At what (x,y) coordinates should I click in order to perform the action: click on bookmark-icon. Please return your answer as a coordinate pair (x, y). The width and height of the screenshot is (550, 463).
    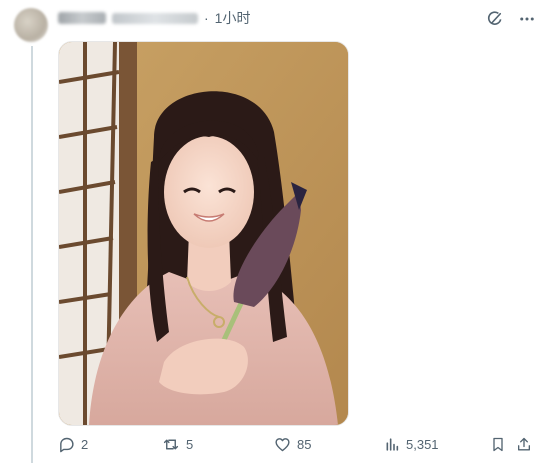
    Looking at the image, I should click on (498, 444).